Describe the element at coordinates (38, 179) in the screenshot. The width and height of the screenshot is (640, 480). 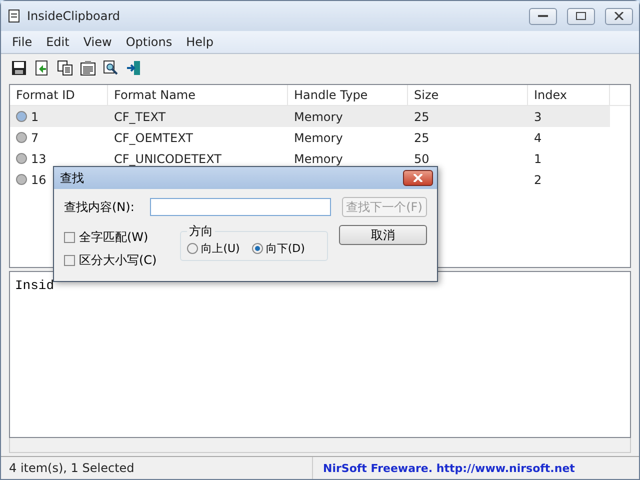
I see `table-cell: 16` at that location.